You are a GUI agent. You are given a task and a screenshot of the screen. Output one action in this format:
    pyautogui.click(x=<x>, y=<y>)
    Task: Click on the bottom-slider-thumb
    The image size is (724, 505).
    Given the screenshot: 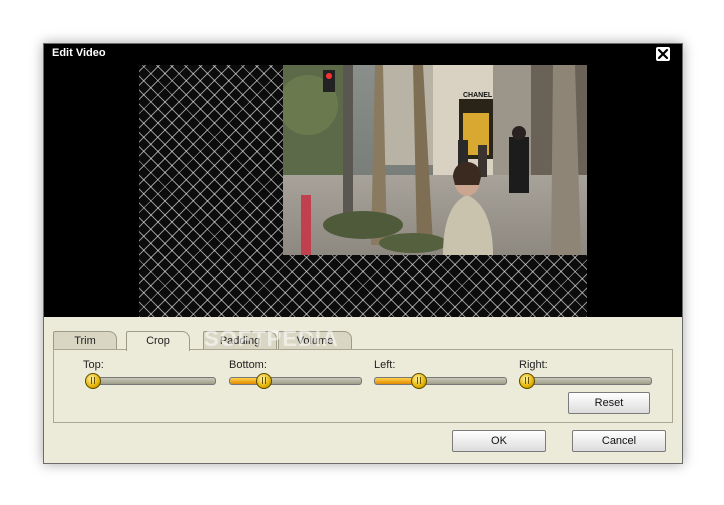 What is the action you would take?
    pyautogui.click(x=263, y=381)
    